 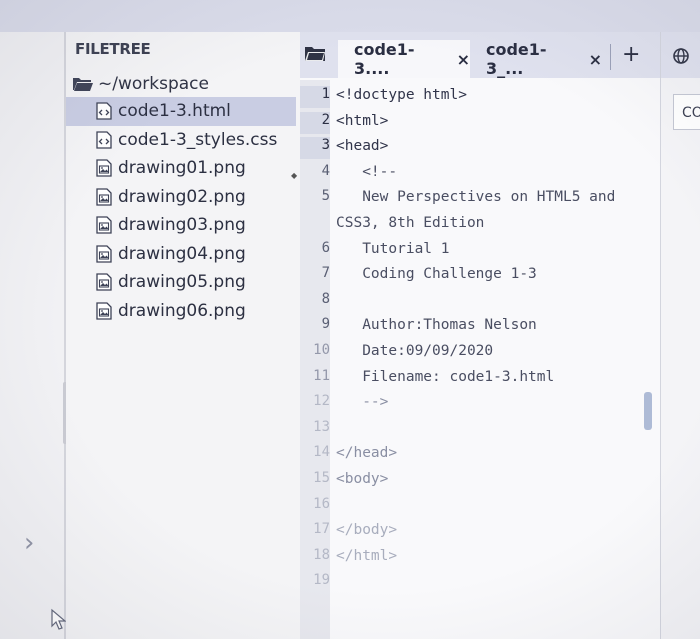 I want to click on code-line-text: </head>, so click(x=367, y=453).